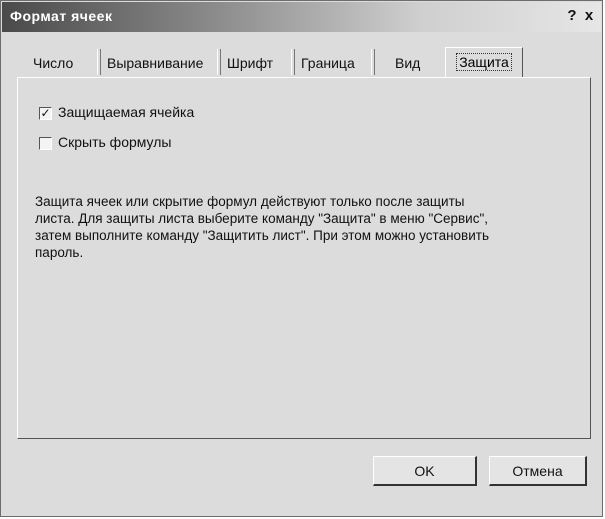  Describe the element at coordinates (45, 113) in the screenshot. I see `protected-cell-checkbox: ✓` at that location.